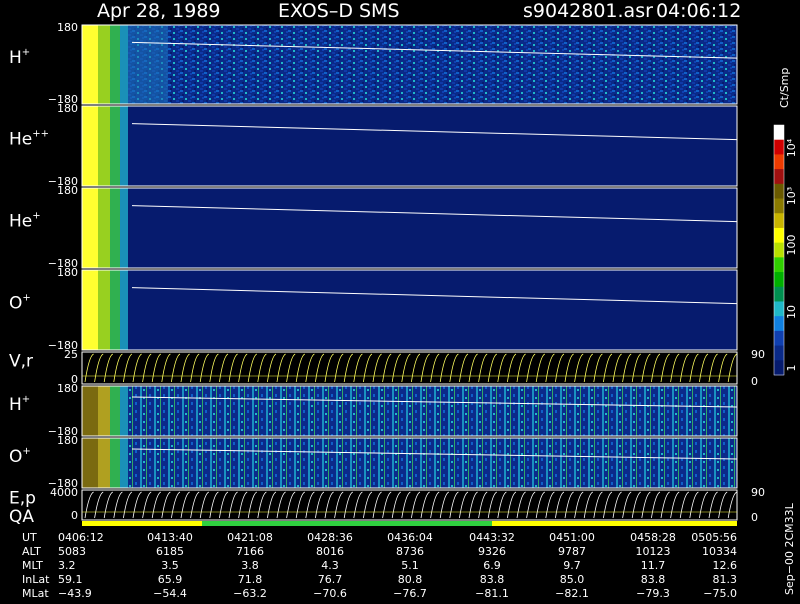 Image resolution: width=800 pixels, height=604 pixels. I want to click on table-cell: −43.9, so click(75, 593).